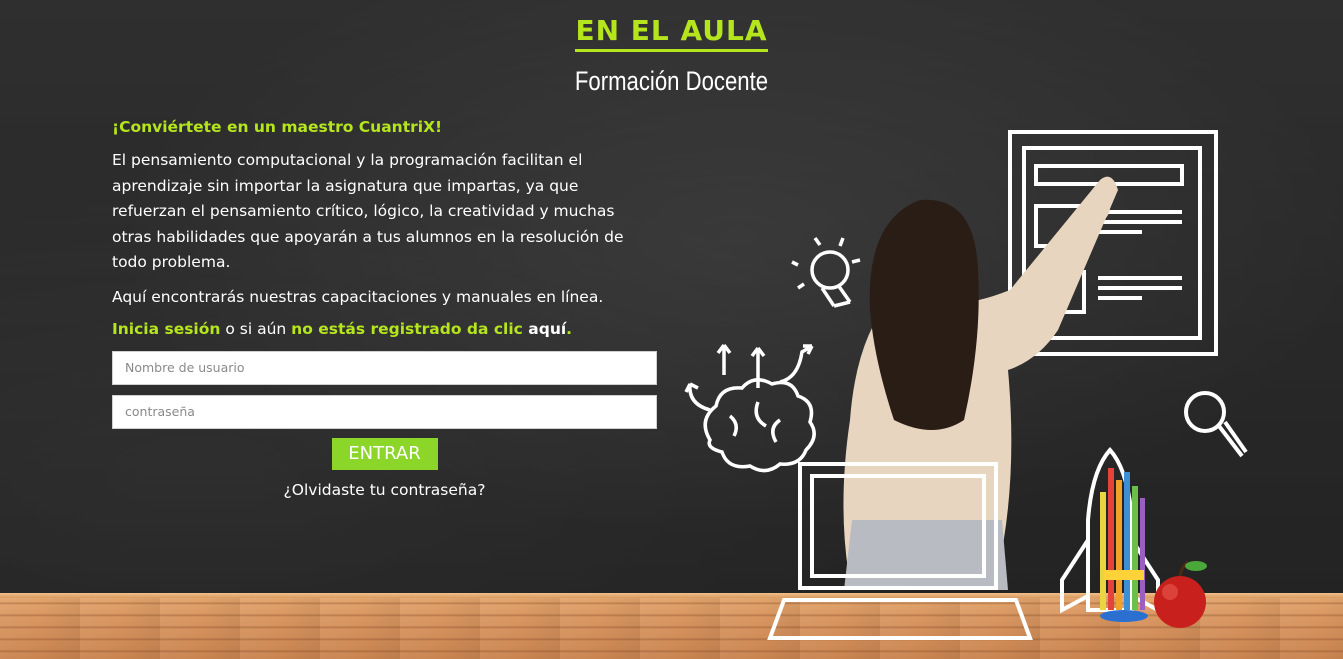  I want to click on login-prompt-period: ., so click(569, 328).